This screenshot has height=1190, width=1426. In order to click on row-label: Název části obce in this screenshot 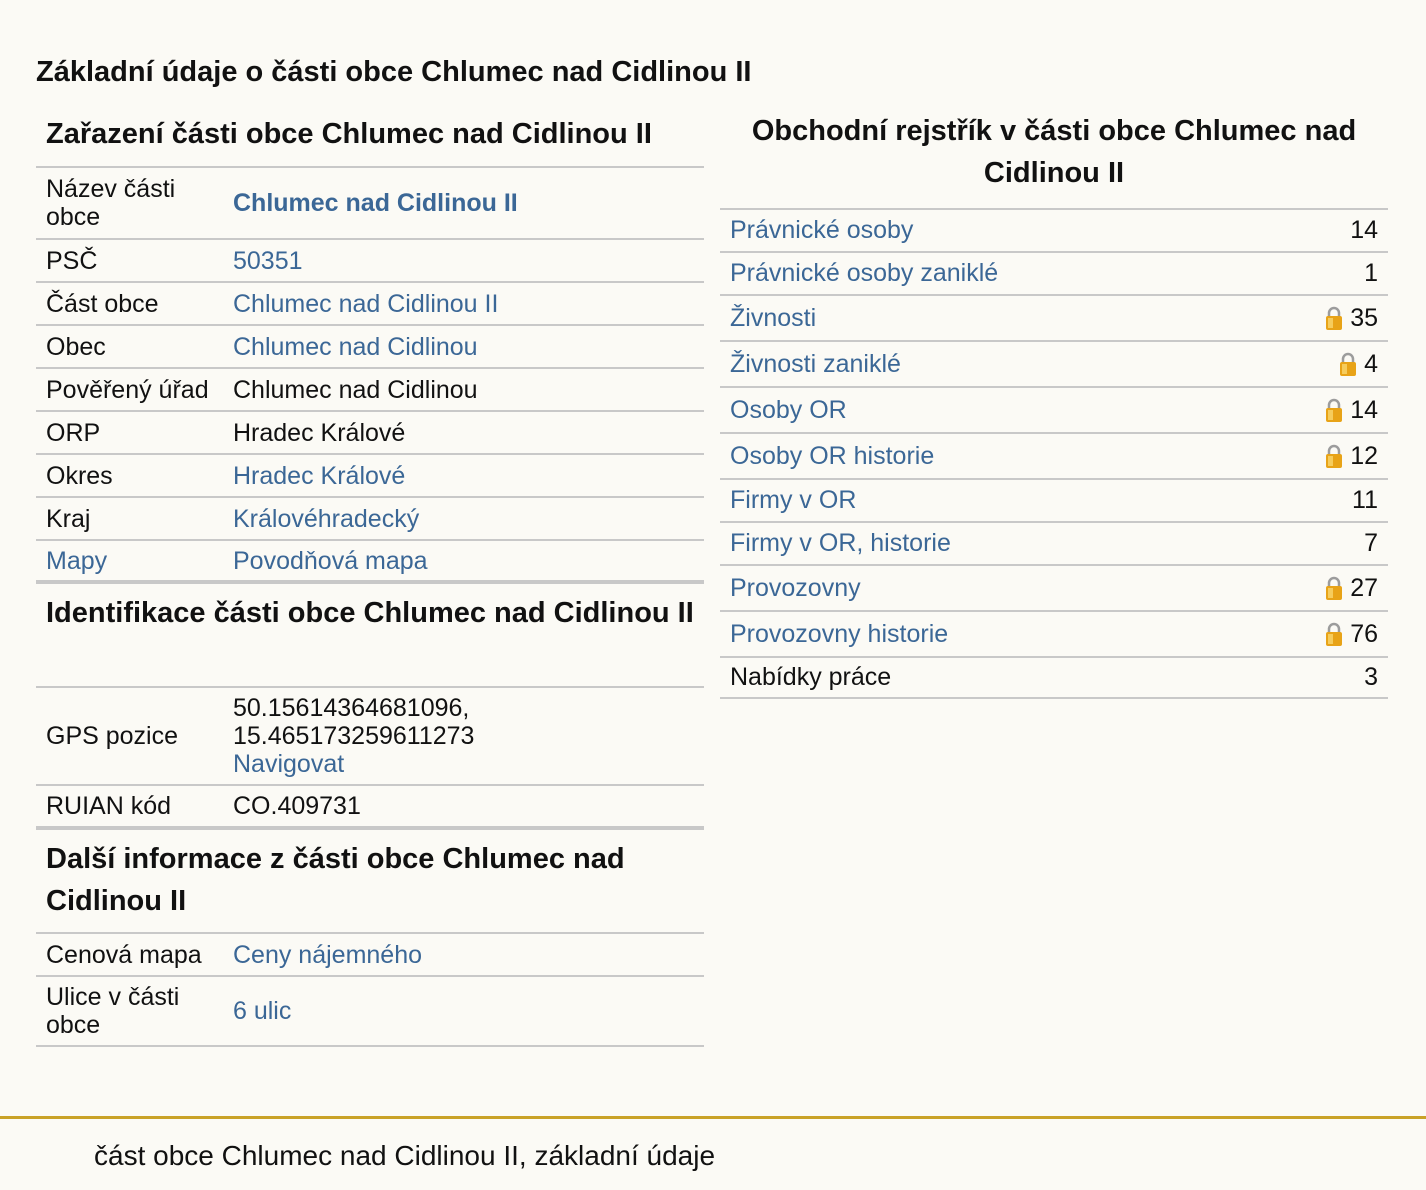, I will do `click(111, 203)`.